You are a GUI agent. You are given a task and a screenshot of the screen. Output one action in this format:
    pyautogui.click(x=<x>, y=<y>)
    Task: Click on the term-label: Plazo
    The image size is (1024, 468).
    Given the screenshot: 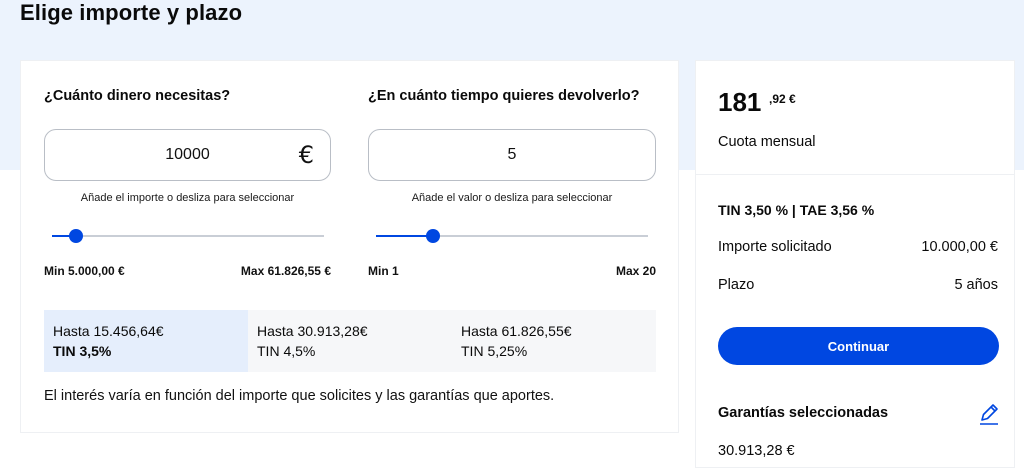 What is the action you would take?
    pyautogui.click(x=736, y=285)
    